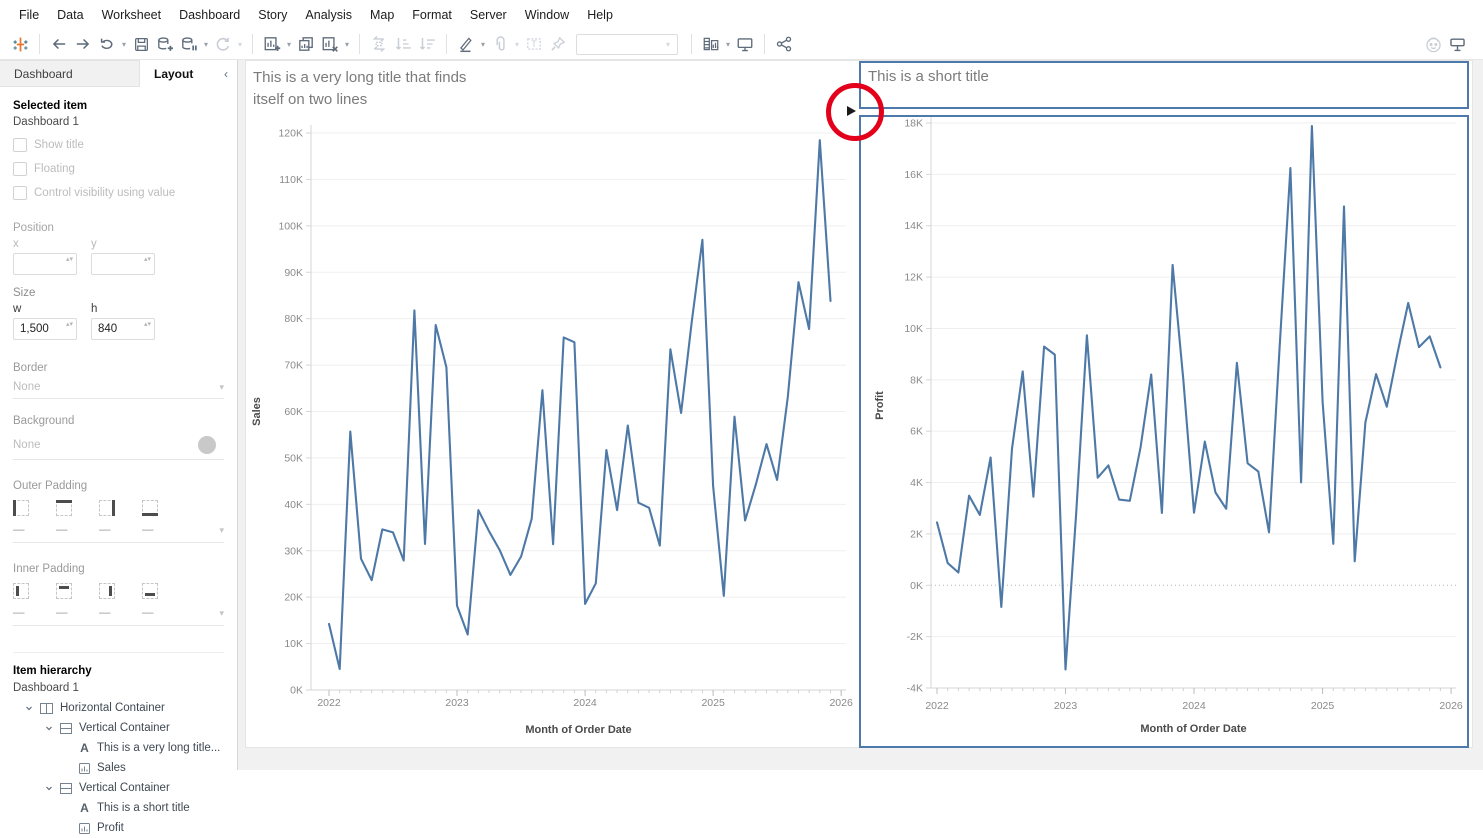 The image size is (1483, 838). I want to click on position-x-input: ▴▾, so click(45, 264).